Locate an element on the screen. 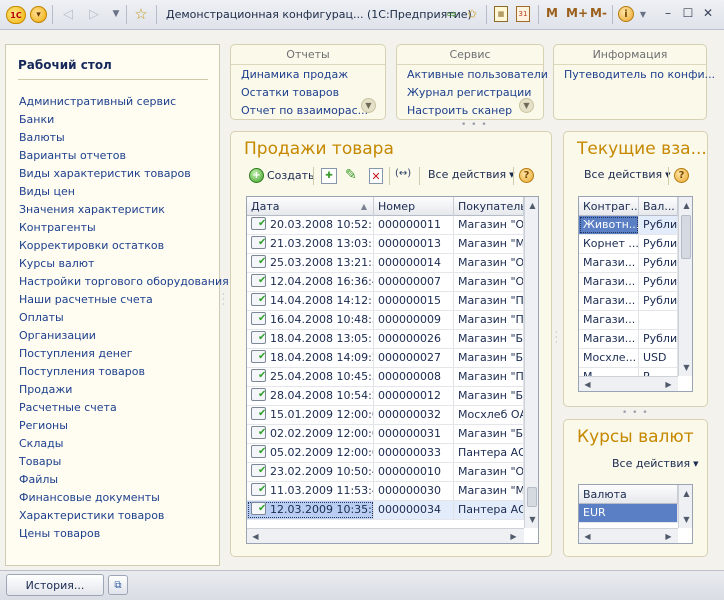 This screenshot has width=724, height=600. delete-mark-icon: ✕ is located at coordinates (376, 176).